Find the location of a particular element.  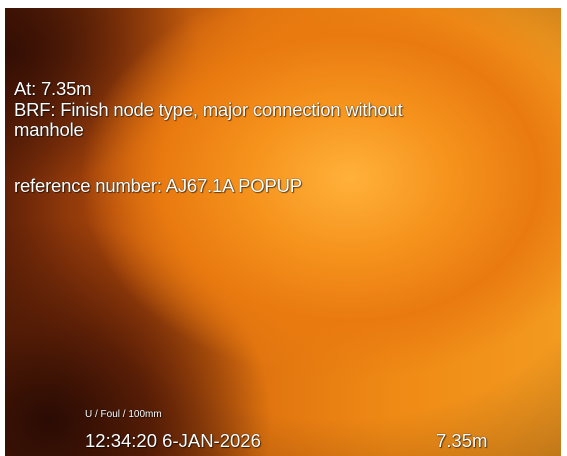

position-label: At: 7.35m is located at coordinates (53, 88).